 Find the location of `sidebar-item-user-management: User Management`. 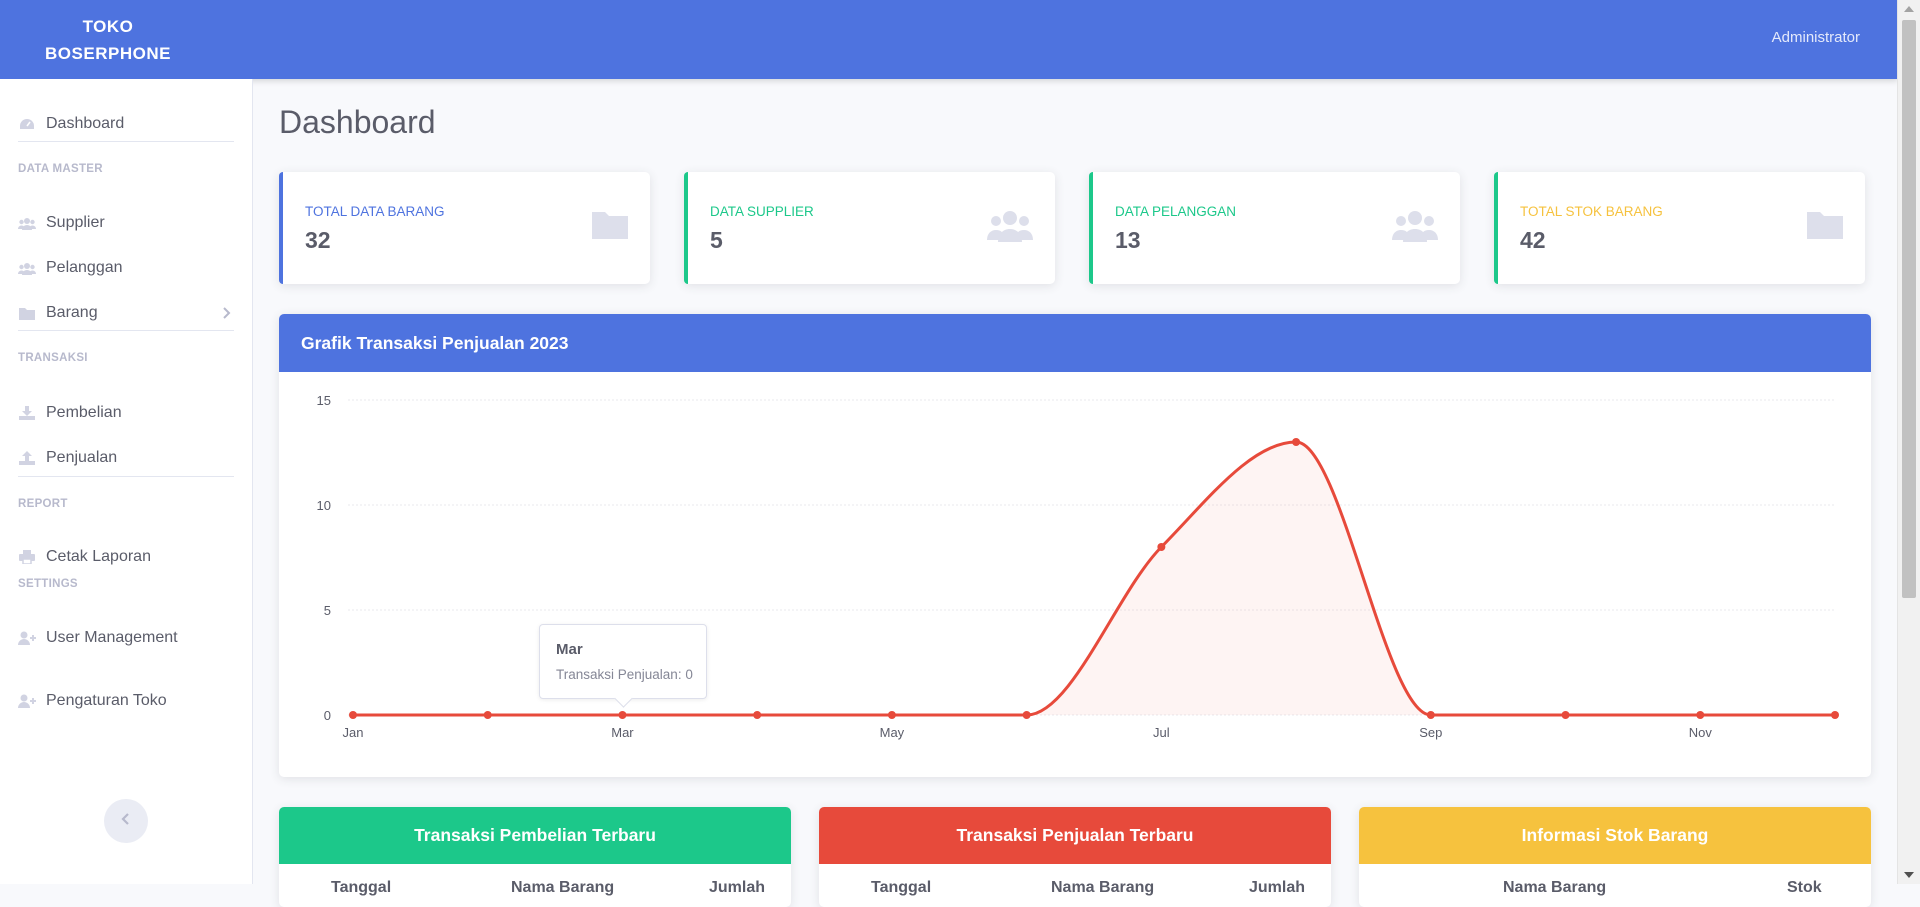

sidebar-item-user-management: User Management is located at coordinates (126, 638).